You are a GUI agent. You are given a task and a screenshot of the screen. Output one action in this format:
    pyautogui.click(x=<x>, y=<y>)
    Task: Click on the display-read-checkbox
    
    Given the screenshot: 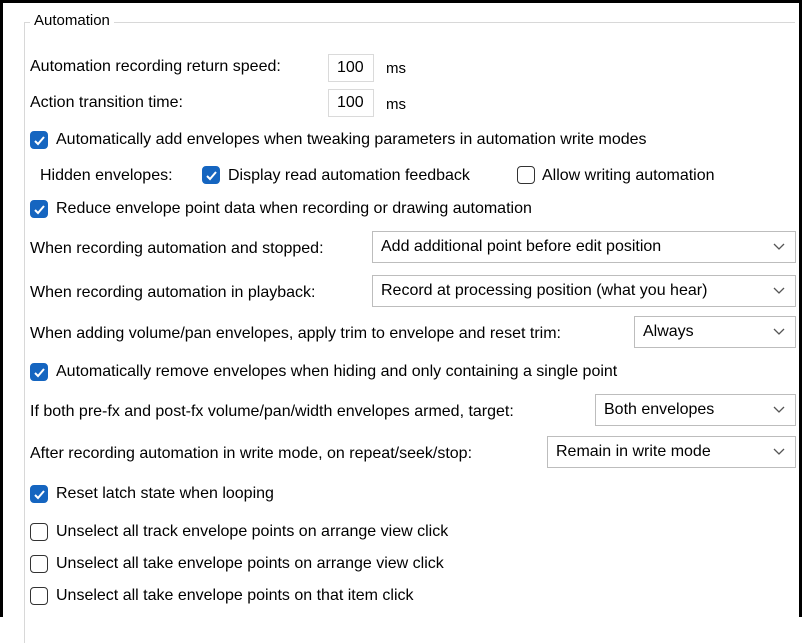 What is the action you would take?
    pyautogui.click(x=211, y=175)
    